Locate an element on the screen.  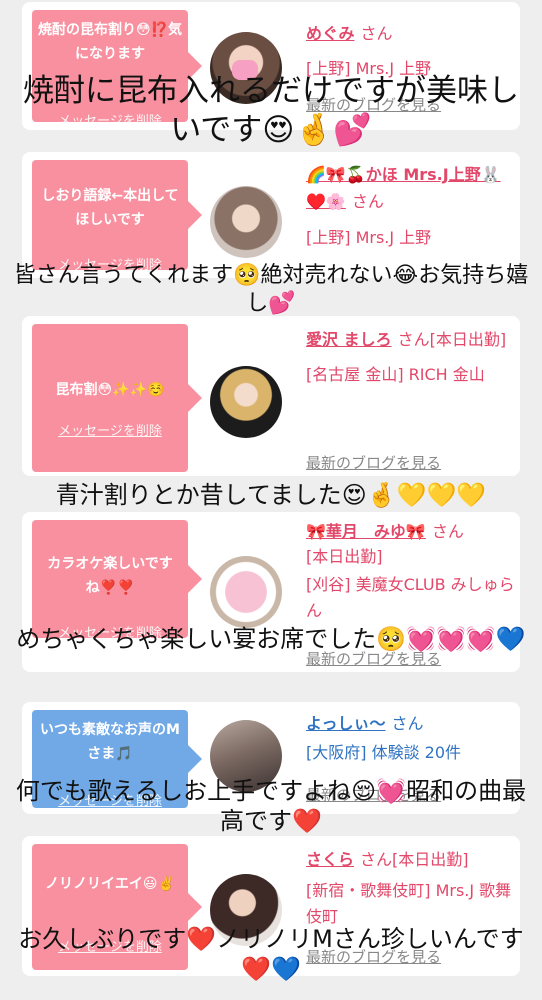
shop-info: [新宿・歌舞伎町] Mrs.J 歌舞伎町 is located at coordinates (409, 903).